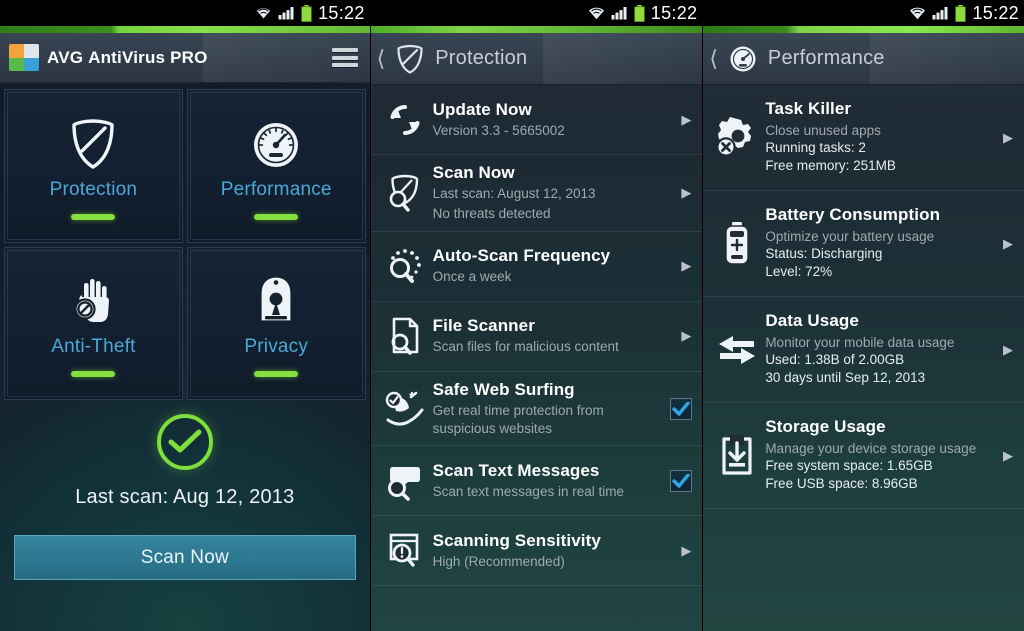  What do you see at coordinates (185, 497) in the screenshot?
I see `last-scan-label: Last scan: Aug 12, 2013` at bounding box center [185, 497].